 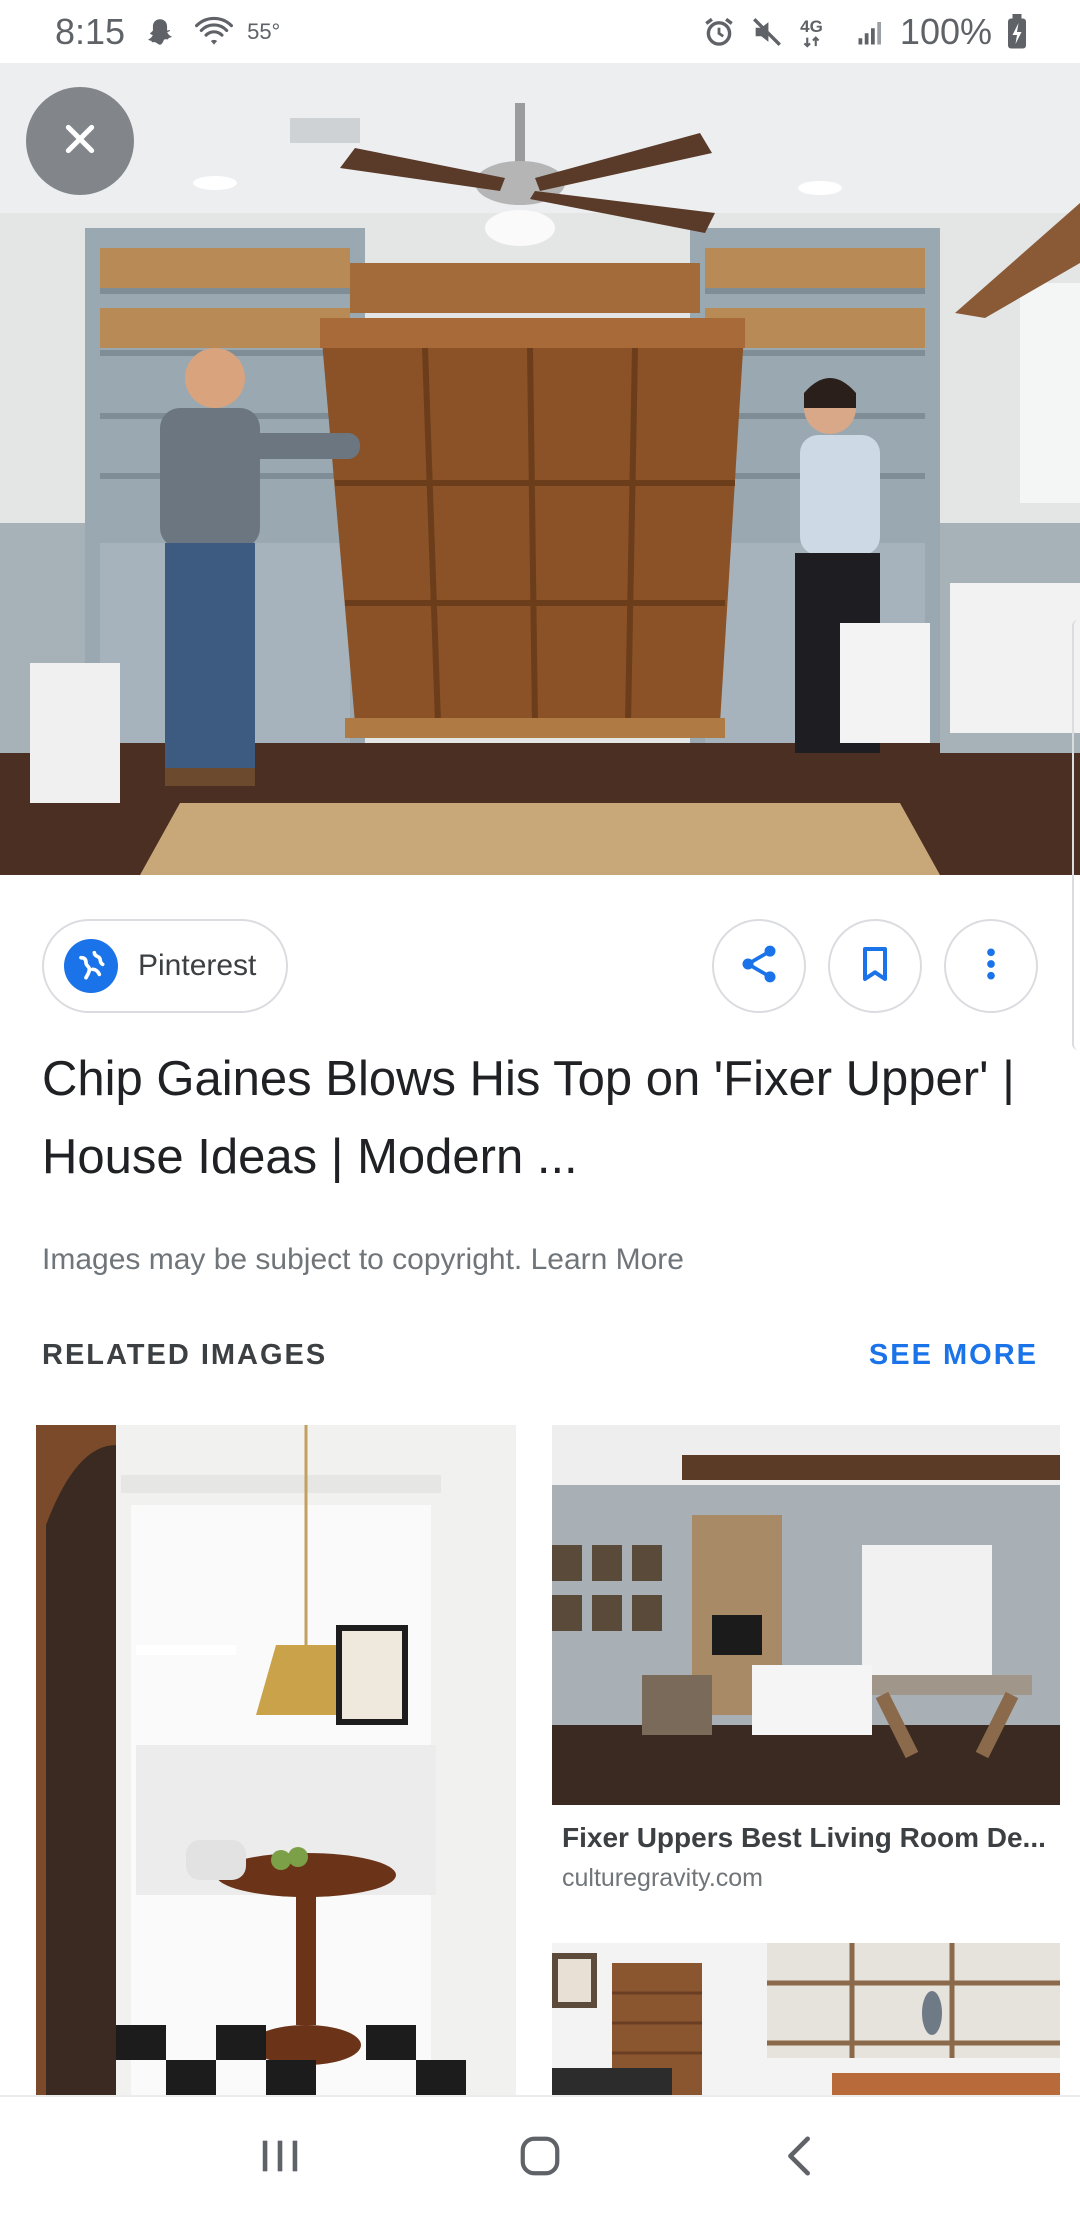 I want to click on recent-apps-icon, so click(x=280, y=2158).